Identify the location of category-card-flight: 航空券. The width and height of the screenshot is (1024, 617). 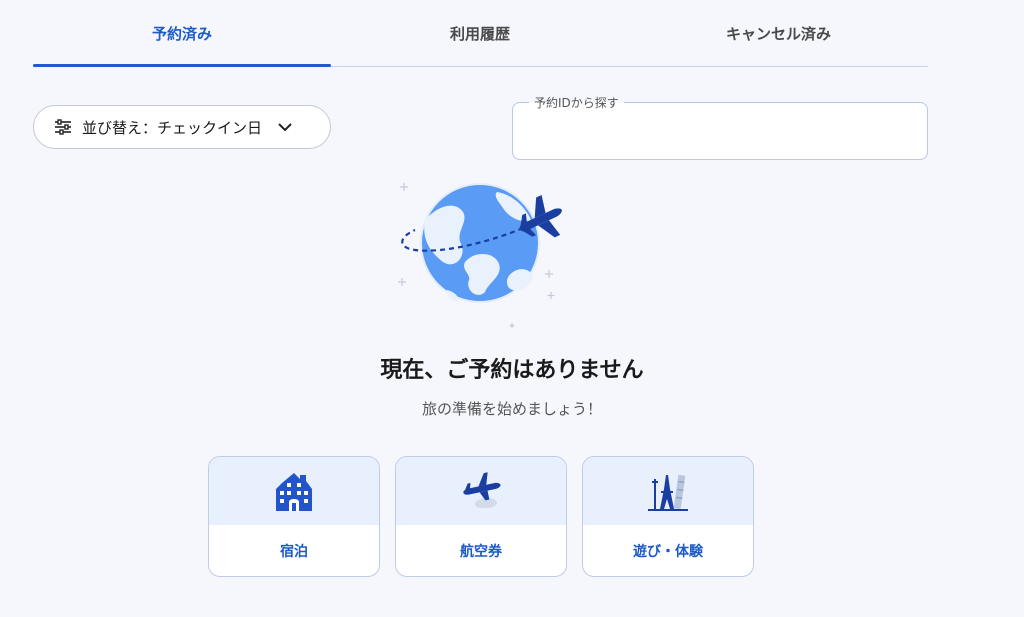
(481, 516).